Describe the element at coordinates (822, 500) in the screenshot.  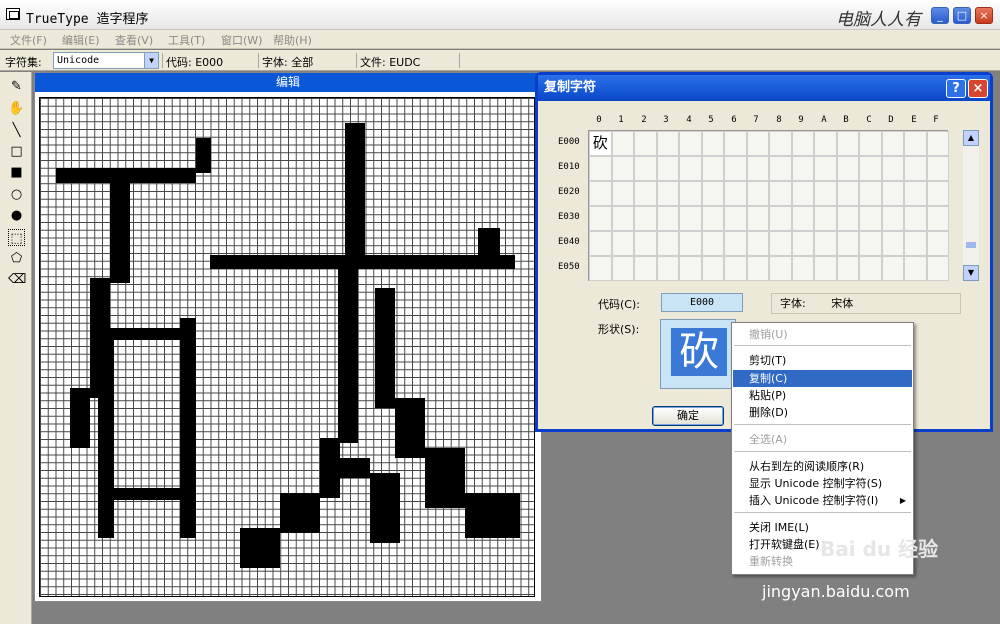
I see `menu-item-insert-unicode: 插入 Unicode 控制字符(I) ▶` at that location.